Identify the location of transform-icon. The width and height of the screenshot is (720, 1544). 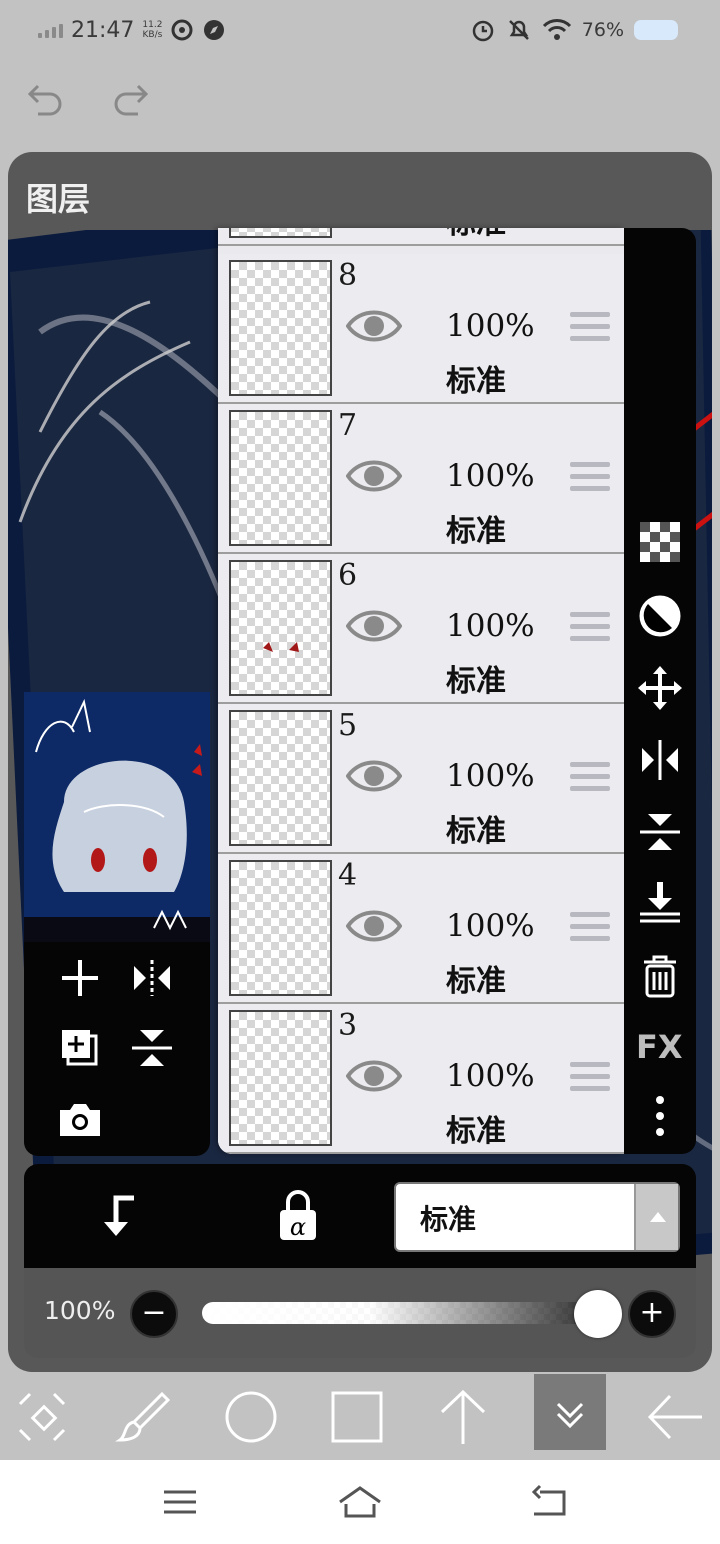
(43, 1417).